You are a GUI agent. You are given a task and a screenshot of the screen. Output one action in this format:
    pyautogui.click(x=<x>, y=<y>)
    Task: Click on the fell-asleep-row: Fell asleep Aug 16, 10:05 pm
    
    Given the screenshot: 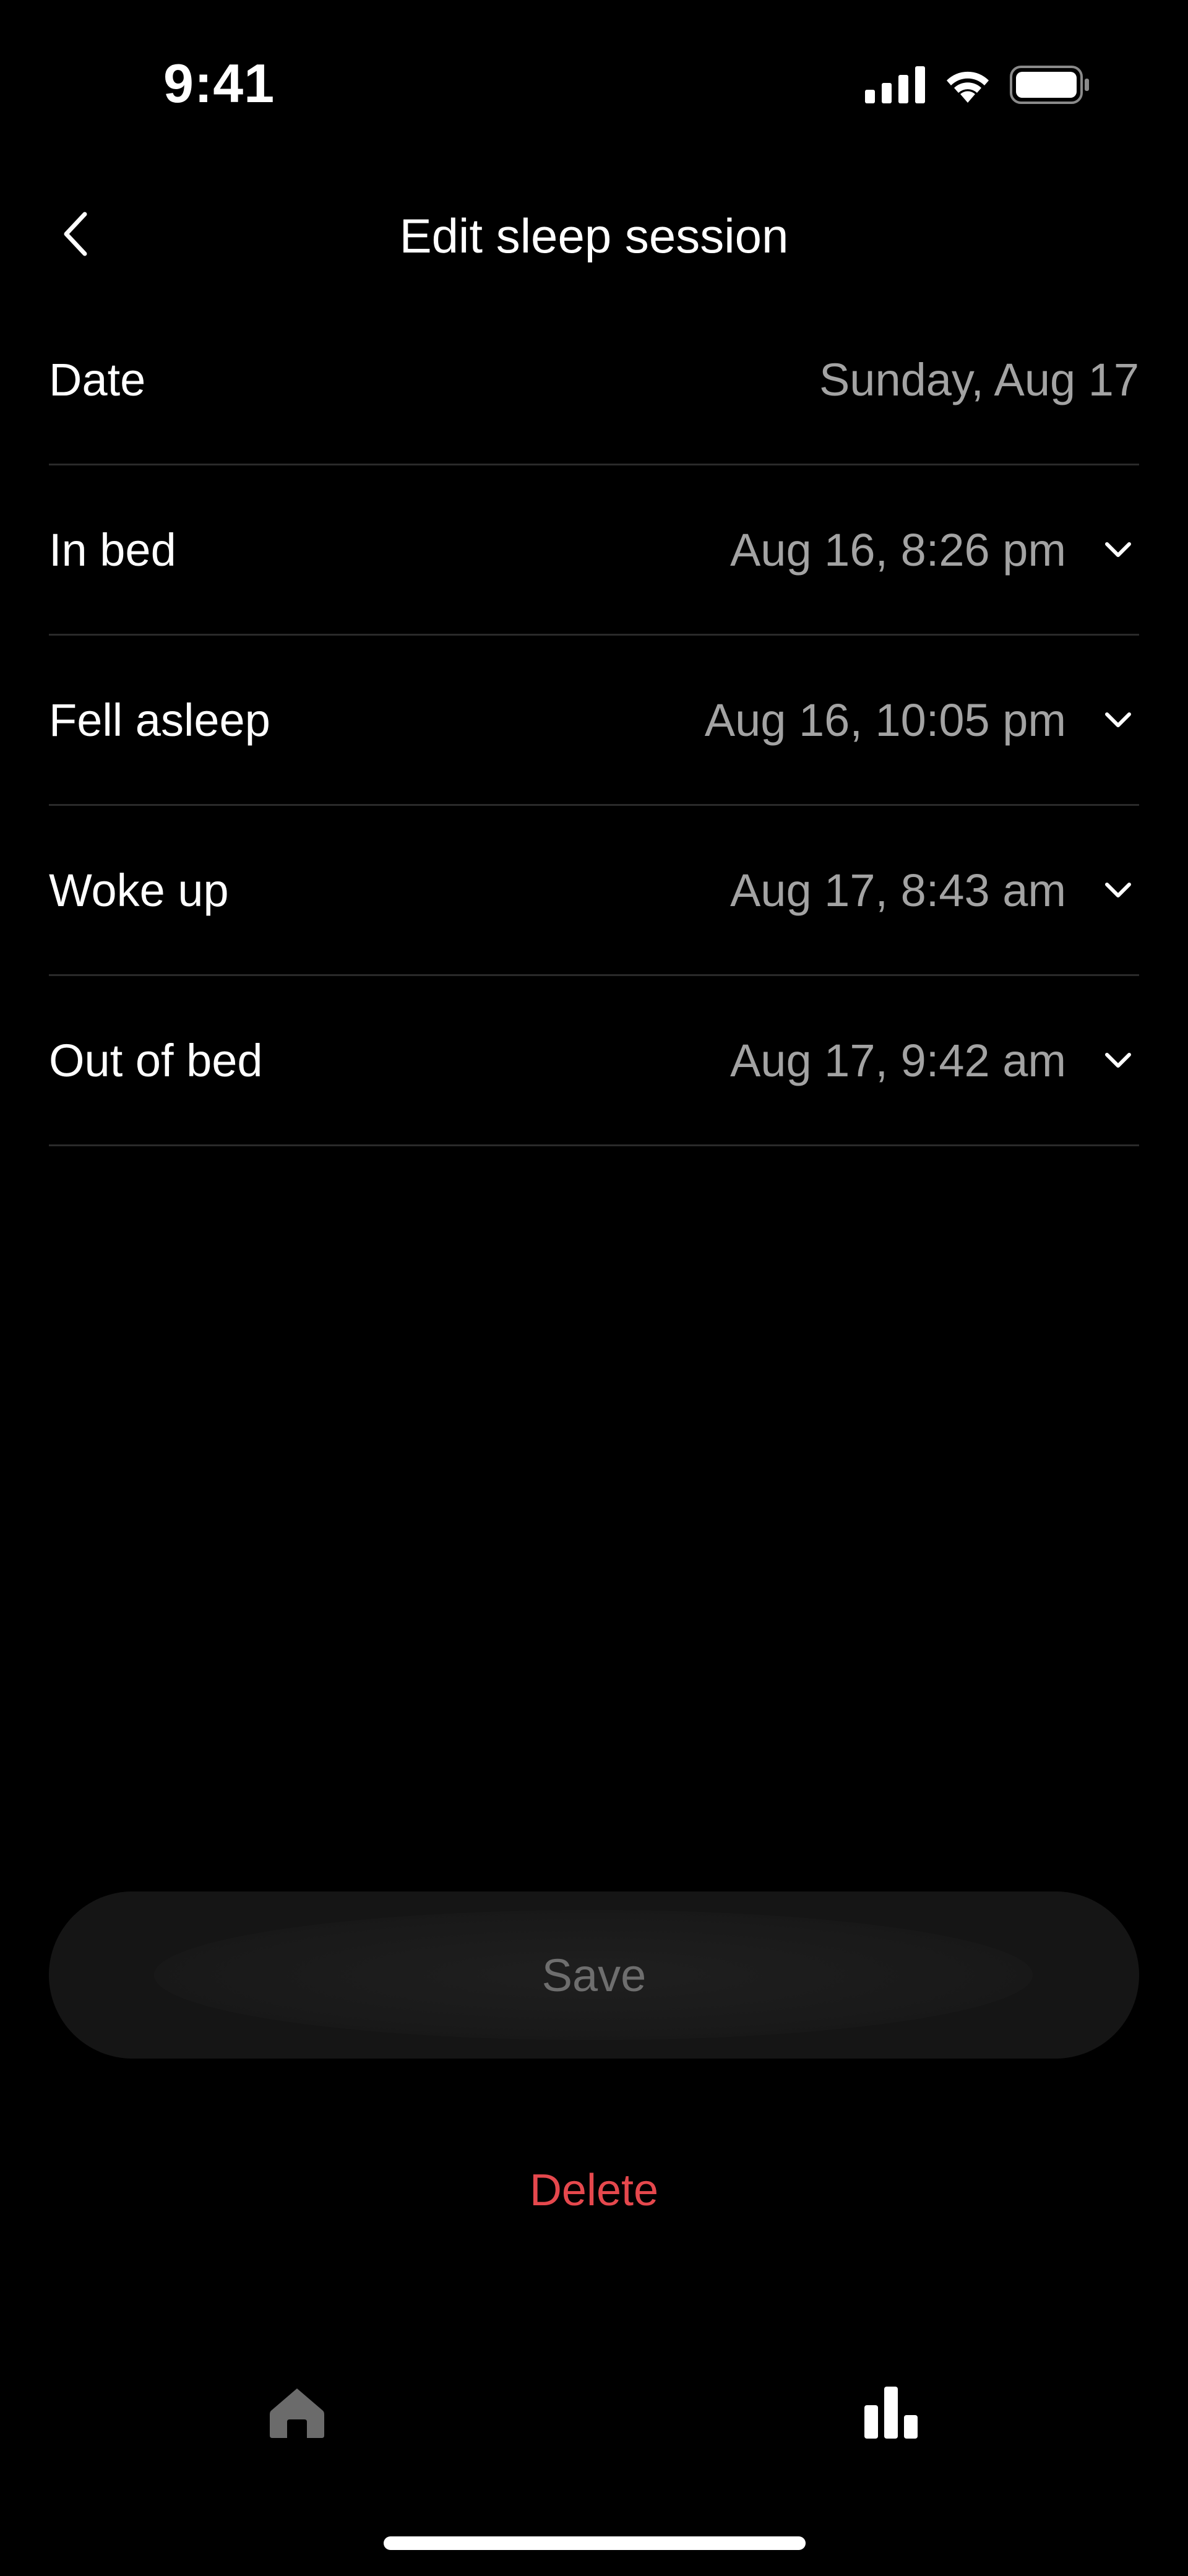 What is the action you would take?
    pyautogui.click(x=594, y=721)
    